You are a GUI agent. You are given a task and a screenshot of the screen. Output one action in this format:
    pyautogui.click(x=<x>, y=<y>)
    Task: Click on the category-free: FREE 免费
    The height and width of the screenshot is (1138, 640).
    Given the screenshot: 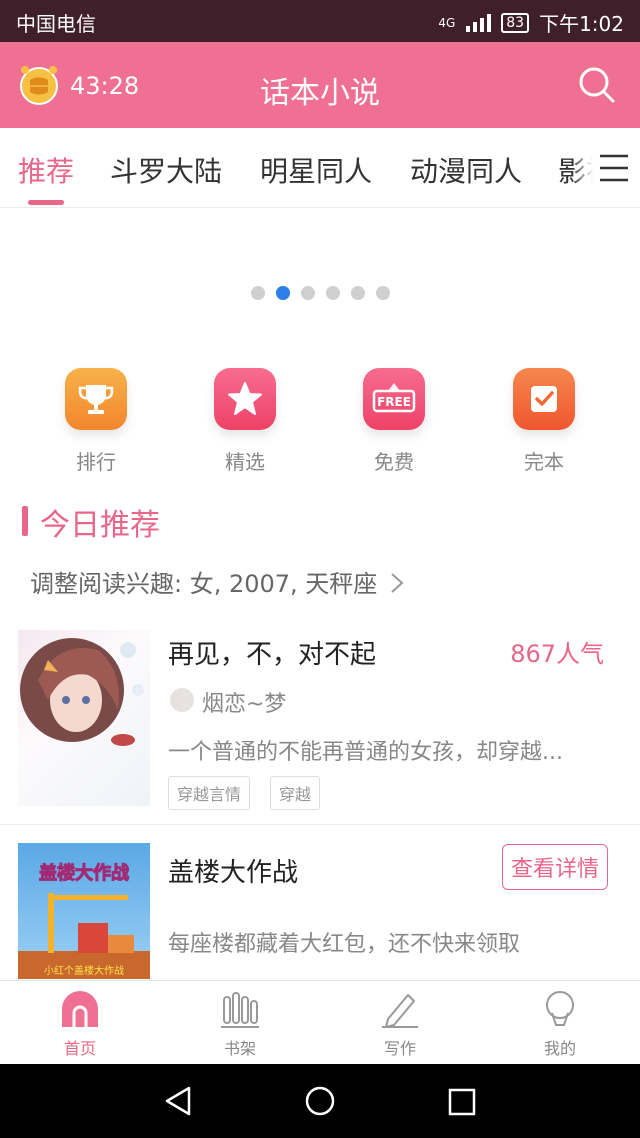 What is the action you would take?
    pyautogui.click(x=394, y=421)
    